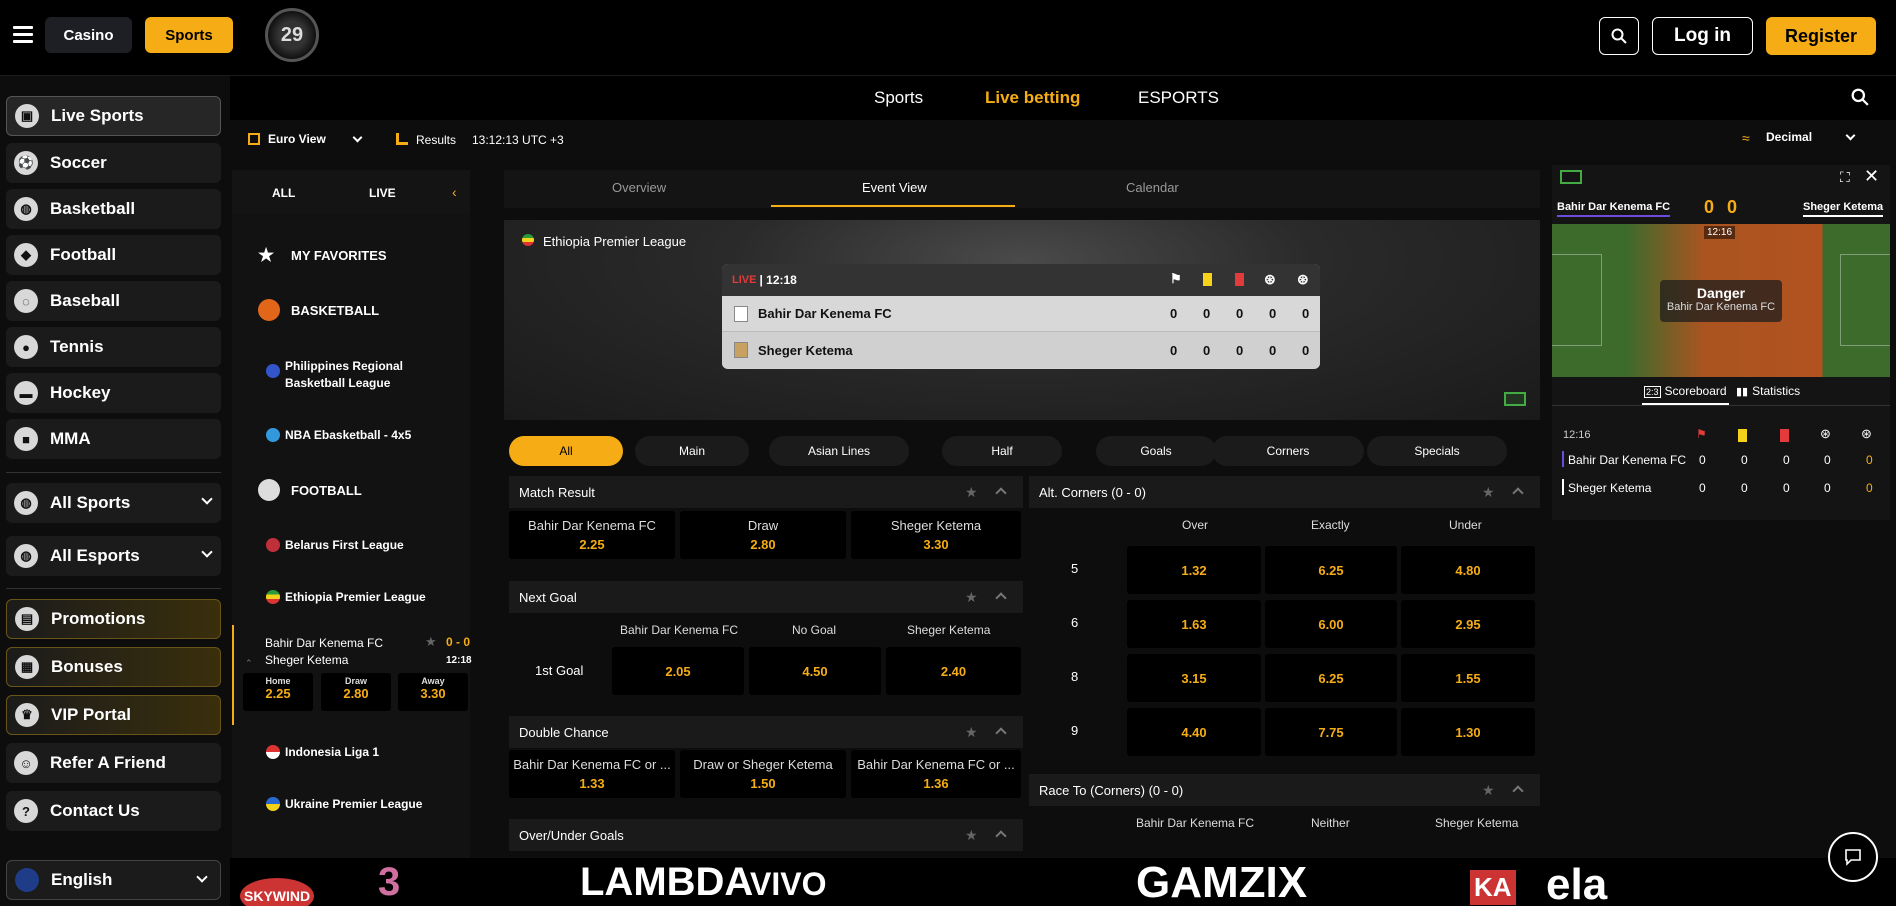 The width and height of the screenshot is (1896, 906). Describe the element at coordinates (113, 255) in the screenshot. I see `sidebar-item-football: ◆ Football` at that location.